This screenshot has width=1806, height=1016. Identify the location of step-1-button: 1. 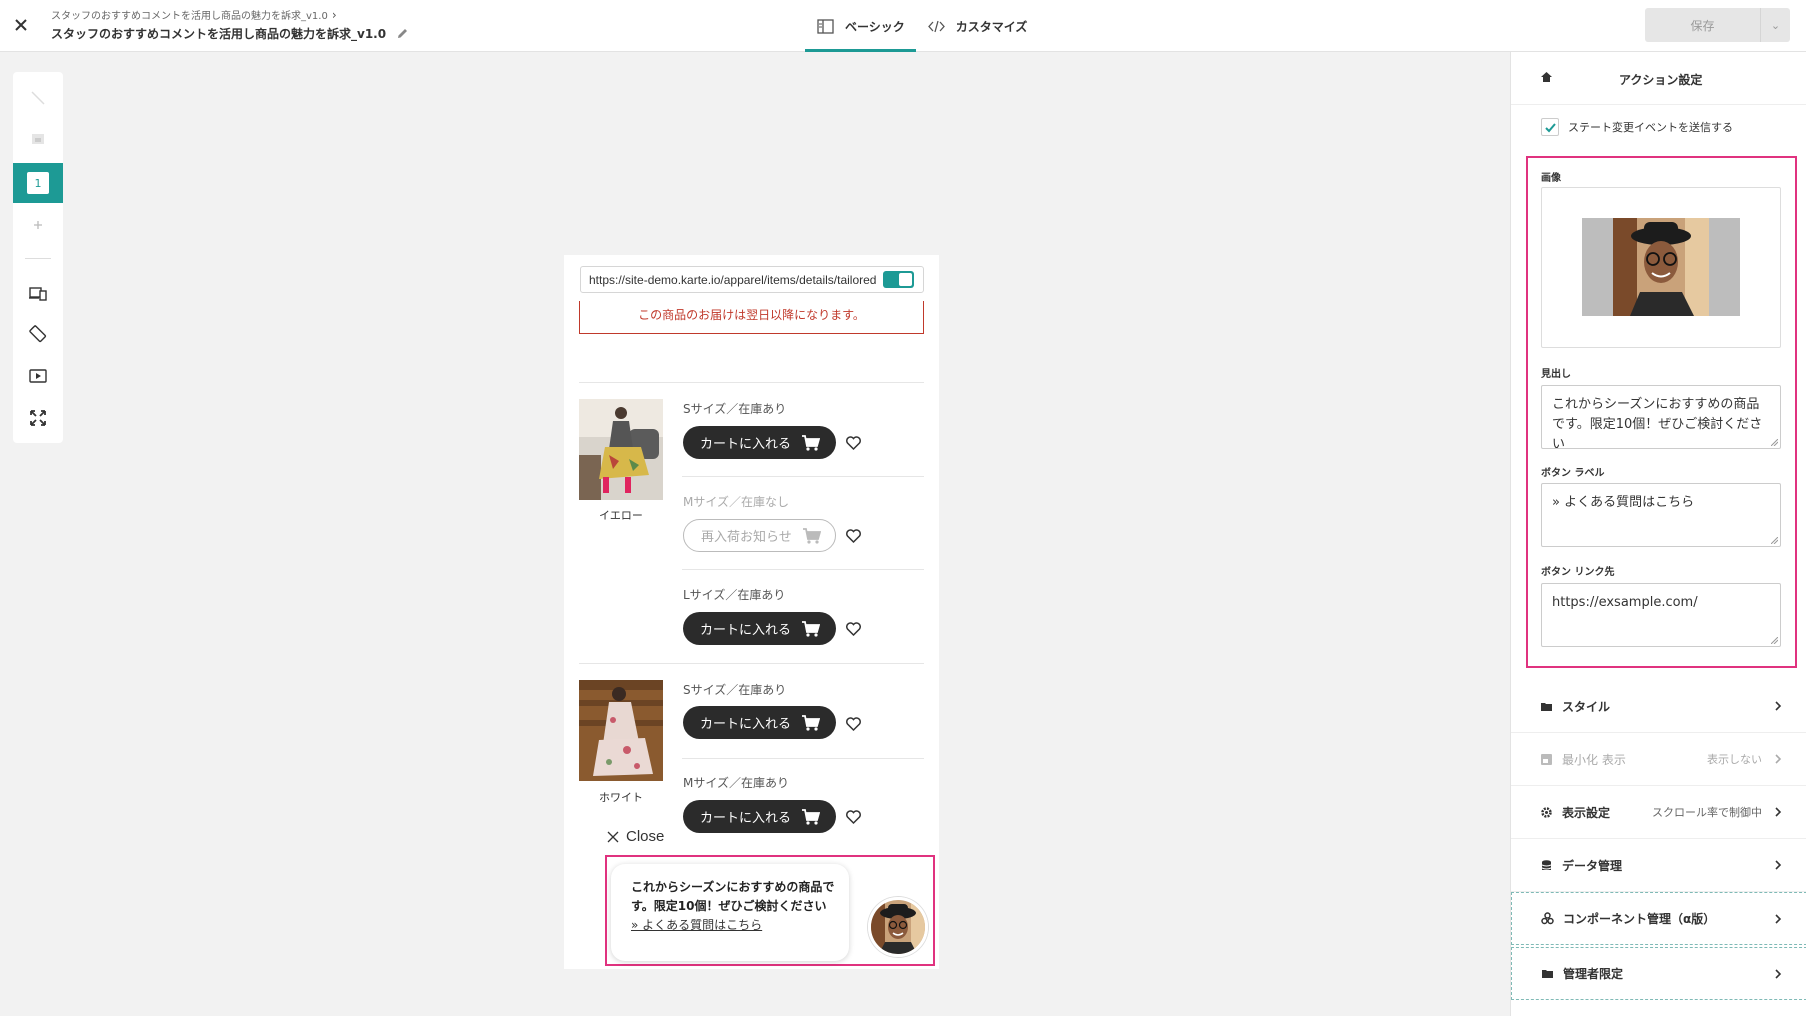
(38, 183).